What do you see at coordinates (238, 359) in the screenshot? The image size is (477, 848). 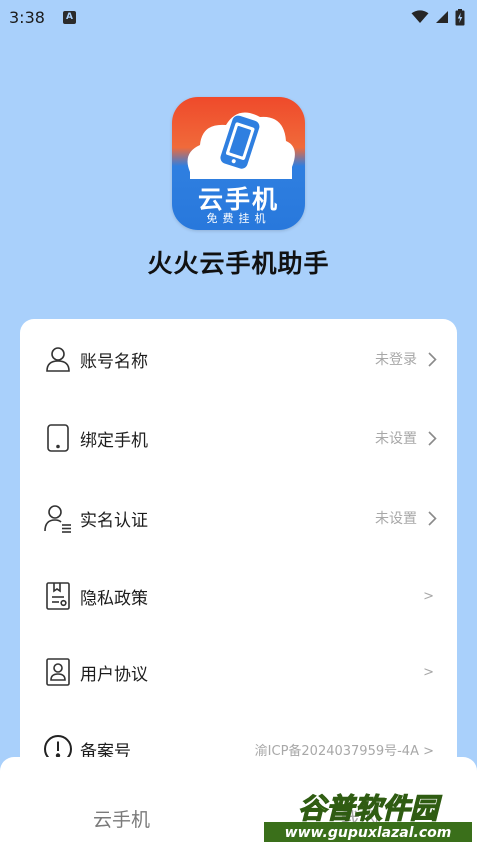 I see `menu-item-account: 账号名称 未登录` at bounding box center [238, 359].